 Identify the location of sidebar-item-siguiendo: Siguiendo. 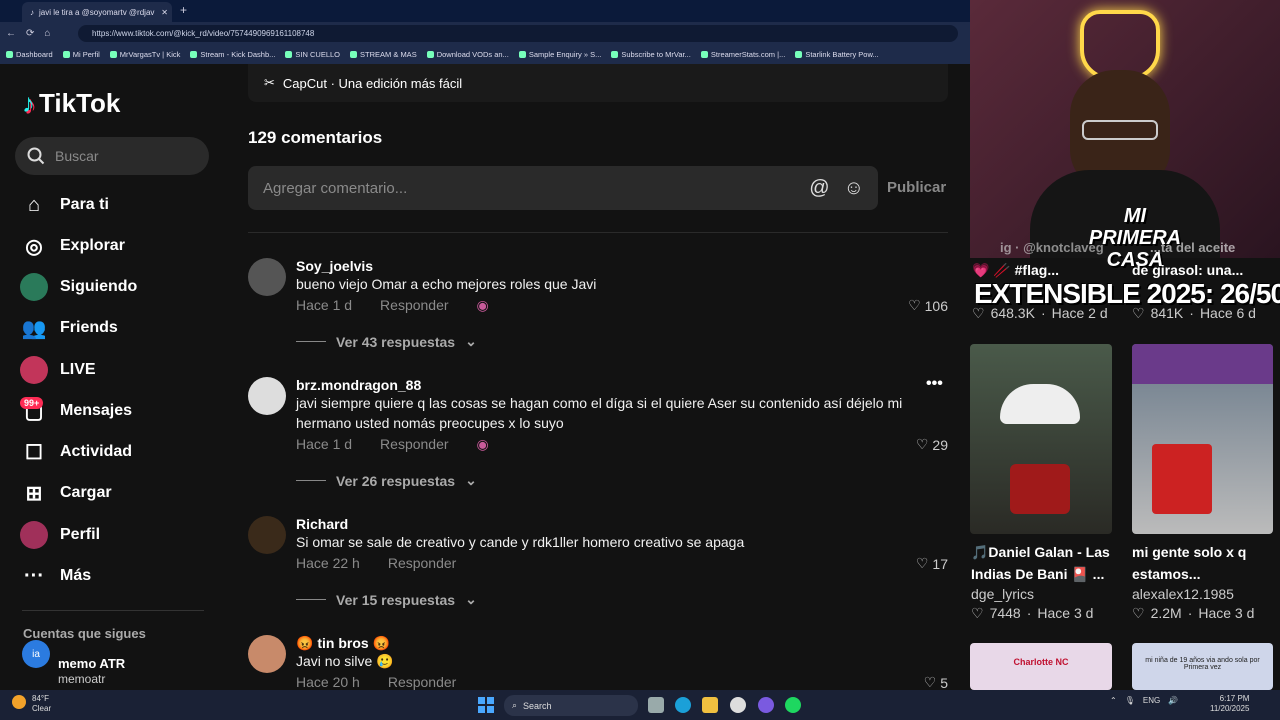
(78, 287).